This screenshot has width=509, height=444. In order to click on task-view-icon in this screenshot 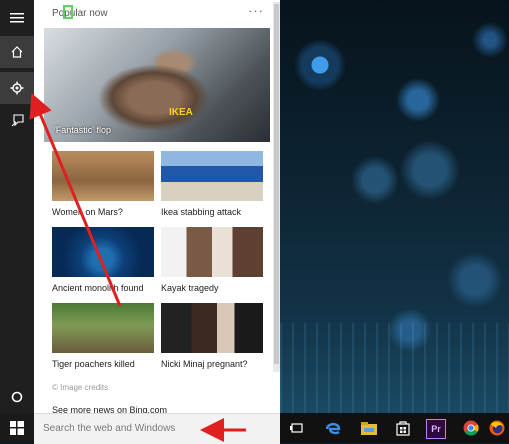, I will do `click(296, 428)`.